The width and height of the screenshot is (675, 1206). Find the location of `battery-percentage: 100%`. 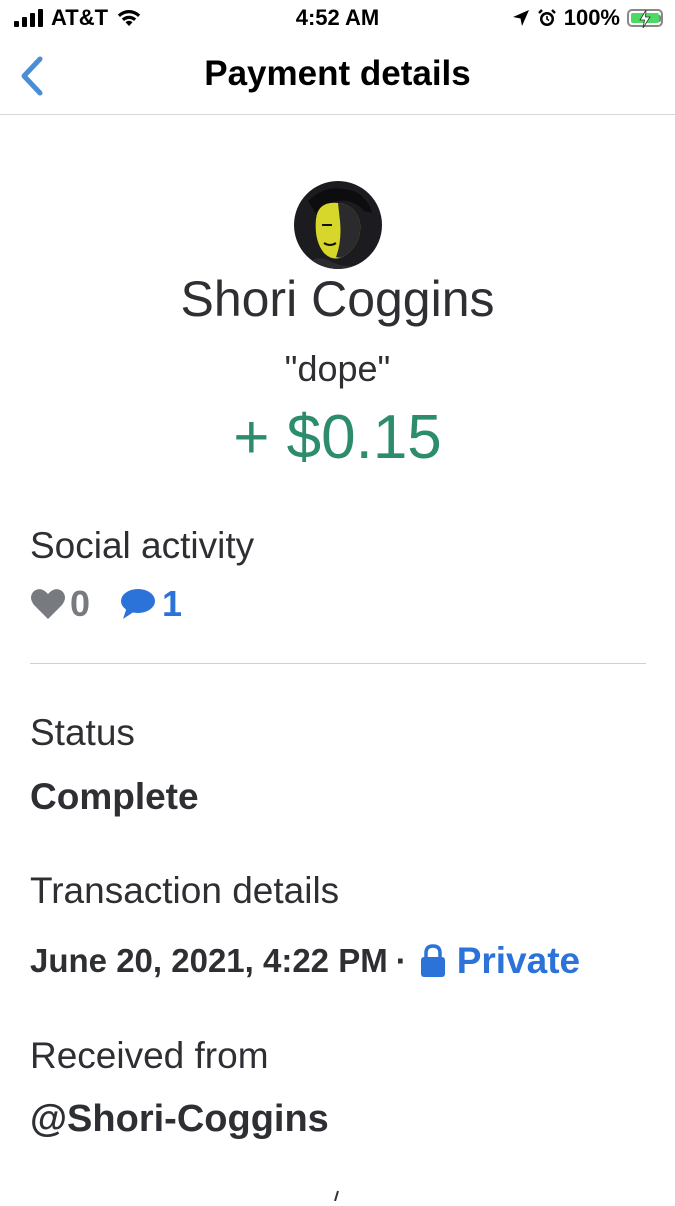

battery-percentage: 100% is located at coordinates (591, 17).